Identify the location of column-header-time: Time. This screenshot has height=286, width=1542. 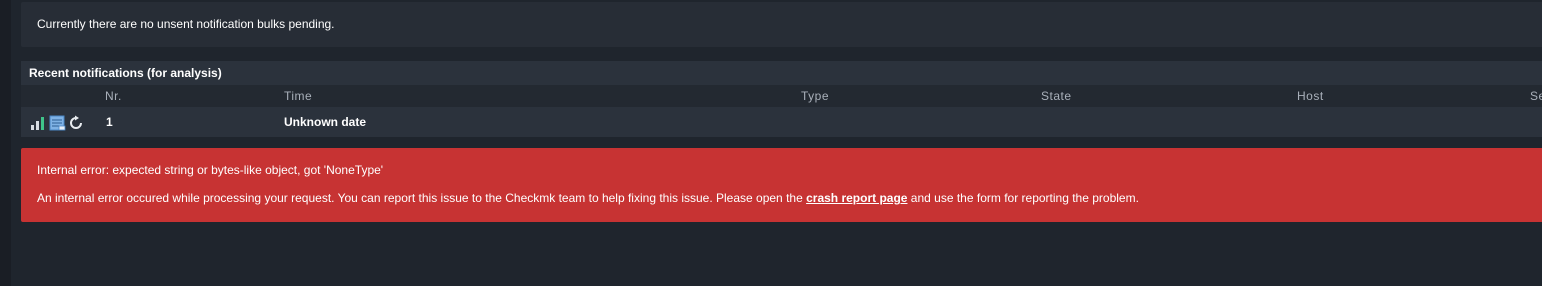
(298, 96).